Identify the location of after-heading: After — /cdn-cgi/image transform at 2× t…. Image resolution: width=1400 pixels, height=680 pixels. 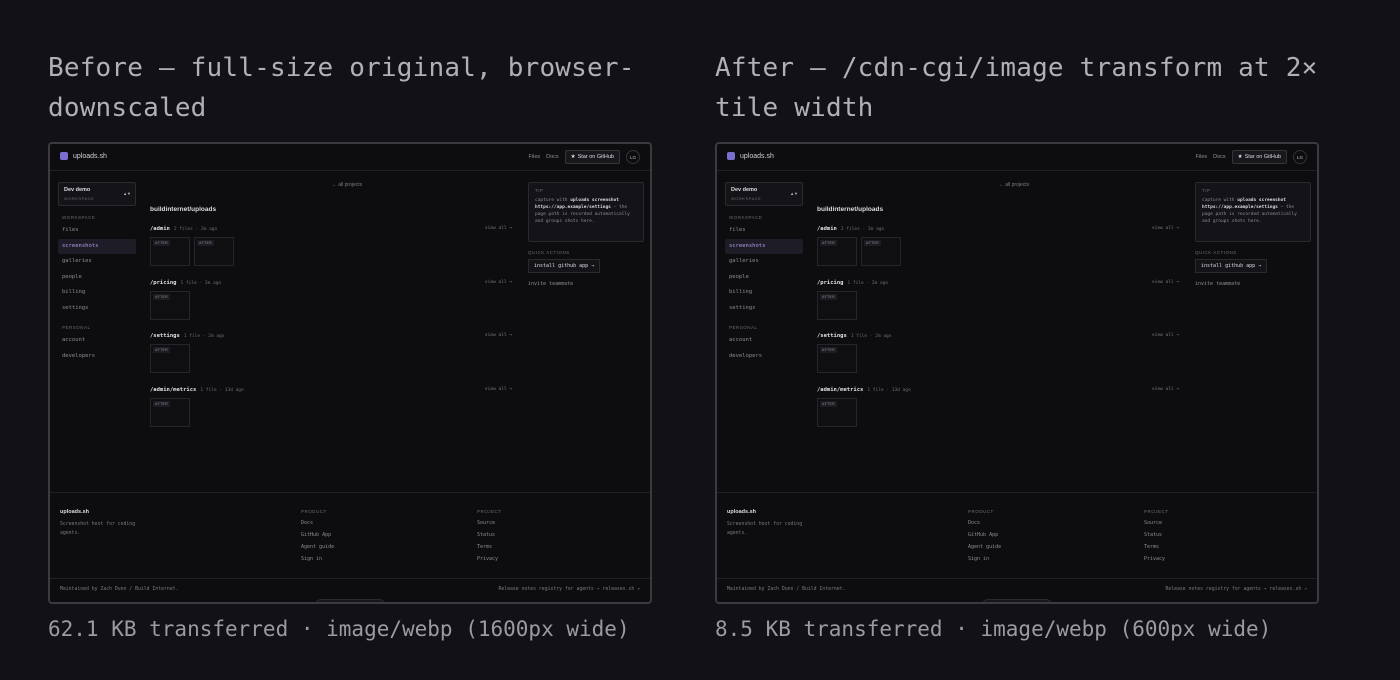
(1016, 88).